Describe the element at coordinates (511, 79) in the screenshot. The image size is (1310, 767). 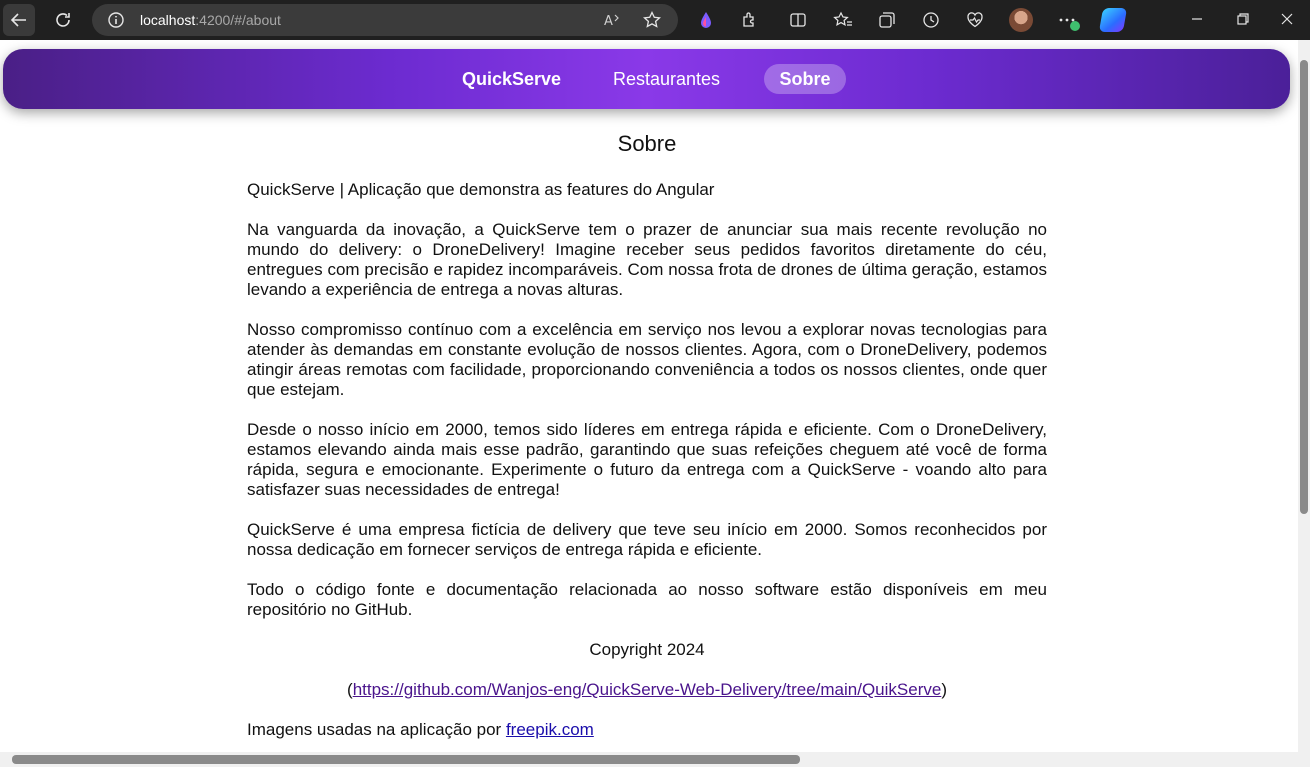
I see `nav-brand-quickserve: QuickServe` at that location.